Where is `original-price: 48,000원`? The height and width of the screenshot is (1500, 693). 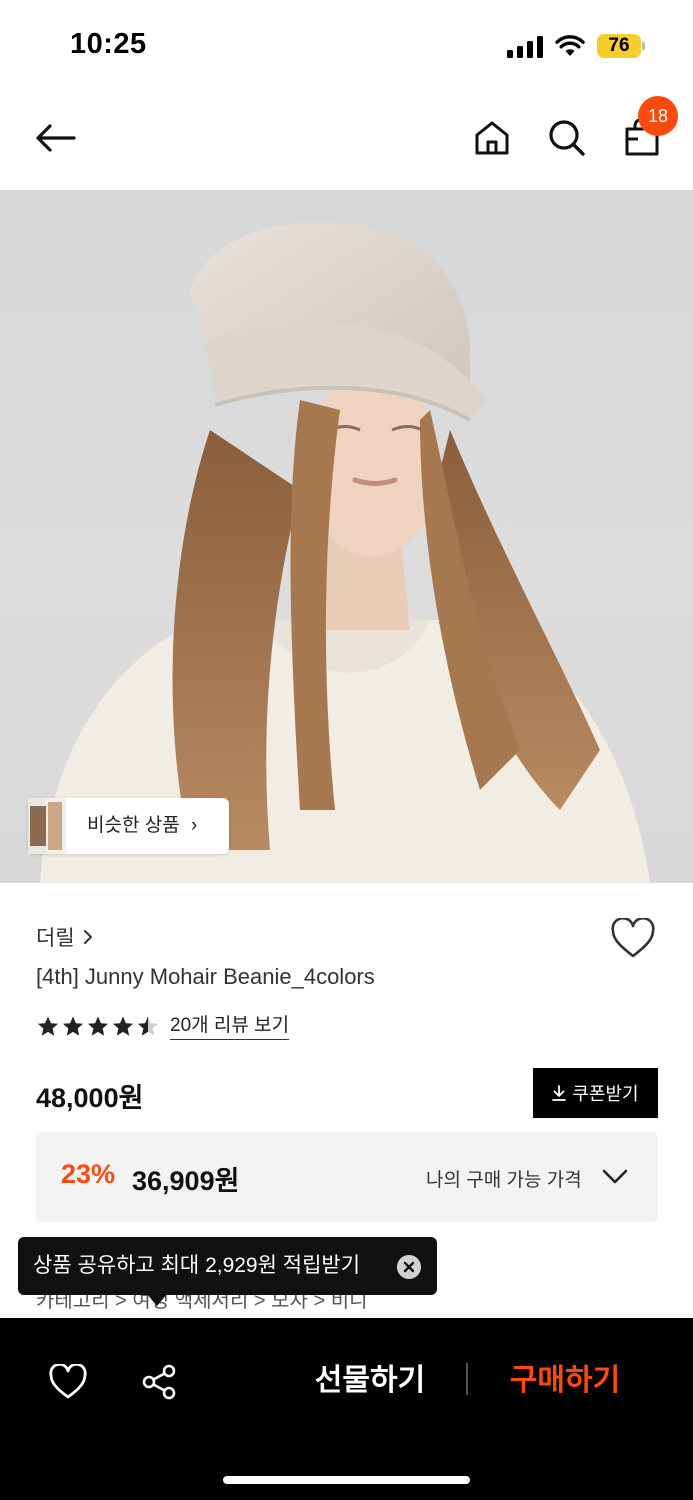
original-price: 48,000원 is located at coordinates (90, 1098).